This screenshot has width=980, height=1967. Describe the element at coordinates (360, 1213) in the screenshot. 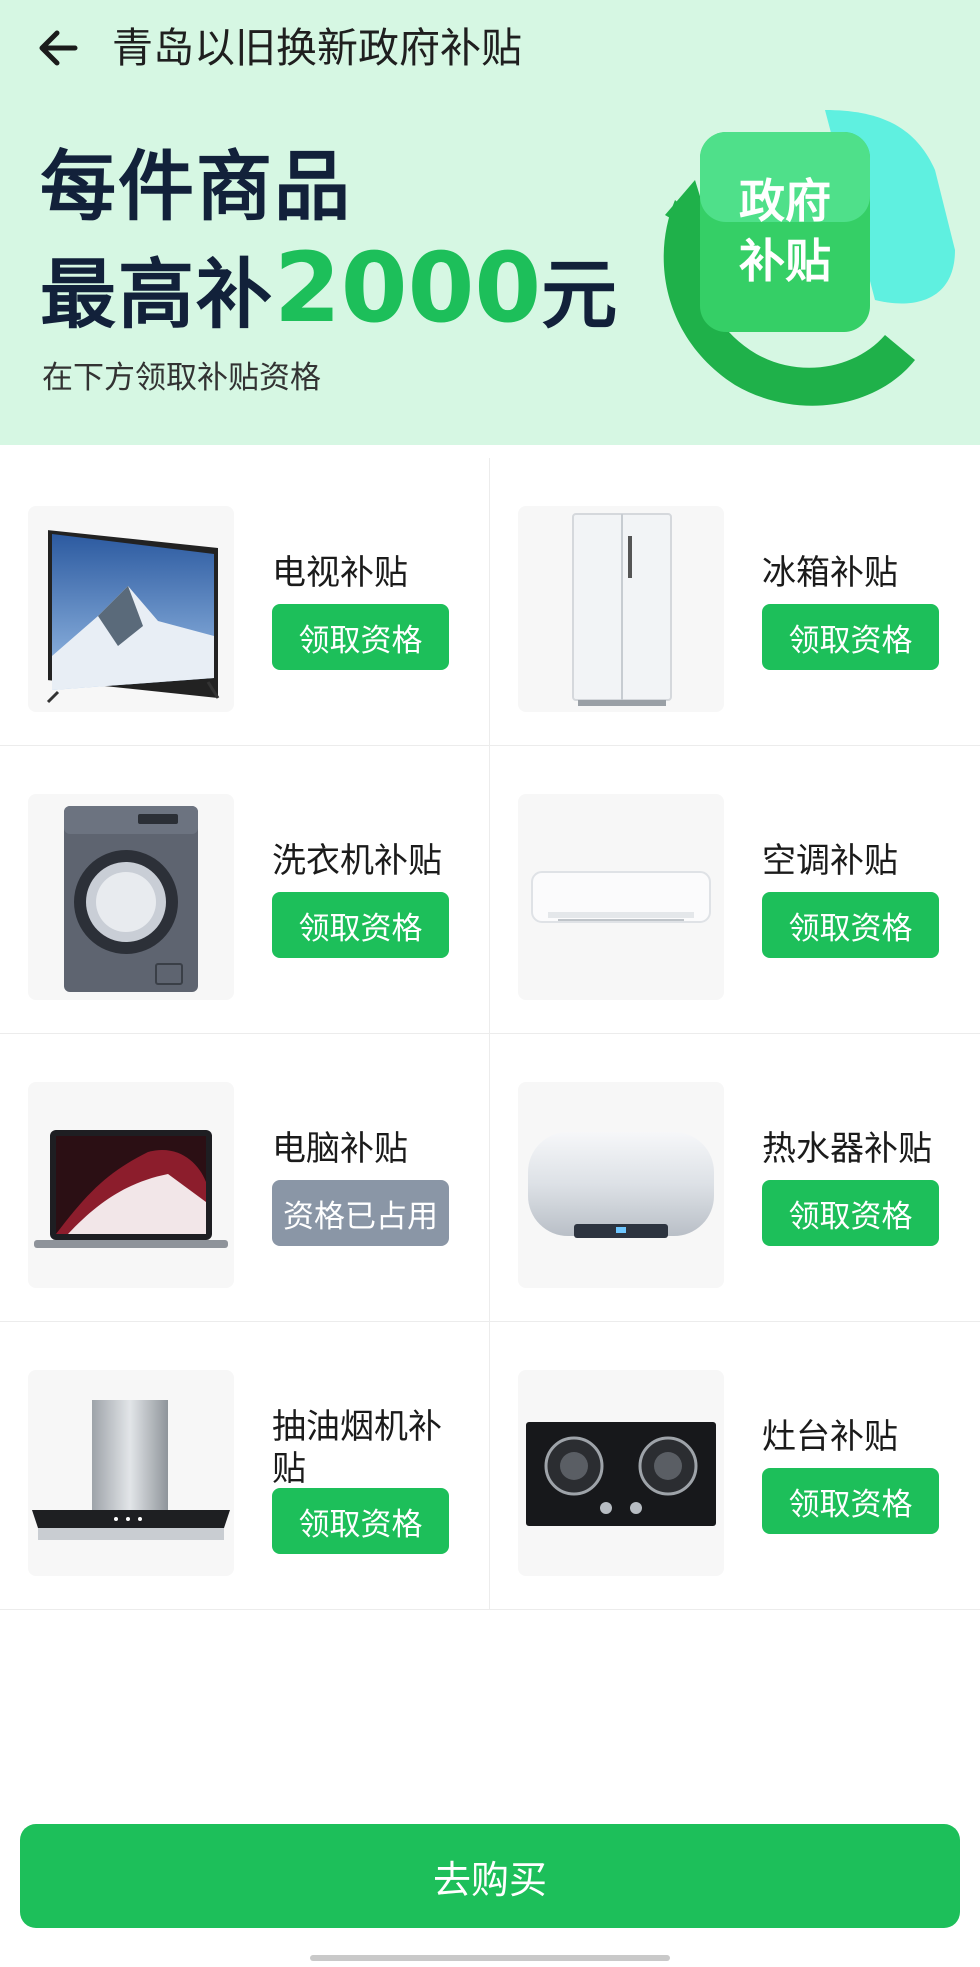

I see `claim-button-laptop-used: 资格已占用` at that location.